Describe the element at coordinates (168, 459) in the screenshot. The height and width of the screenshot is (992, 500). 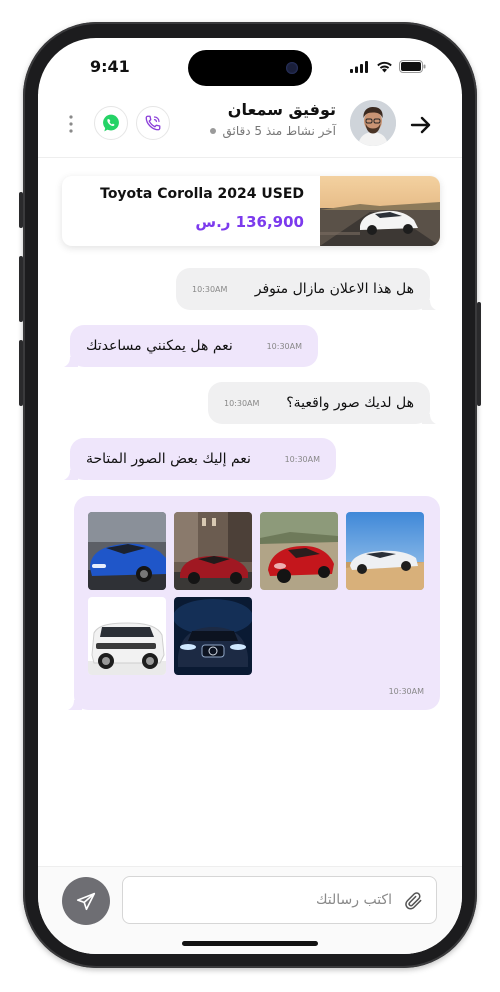
I see `message-text: نعم إليك بعض الصور المتاحة` at that location.